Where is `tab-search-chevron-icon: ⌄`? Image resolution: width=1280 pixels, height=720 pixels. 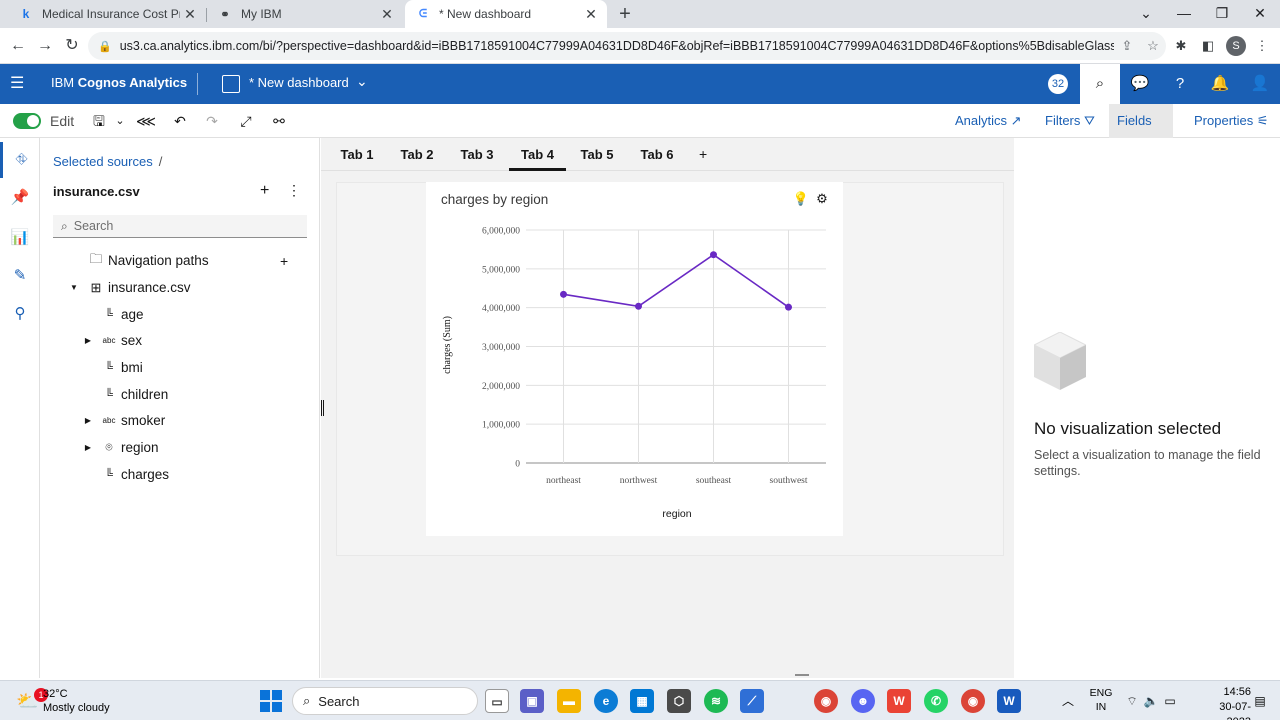
tab-search-chevron-icon: ⌄ is located at coordinates (1146, 14).